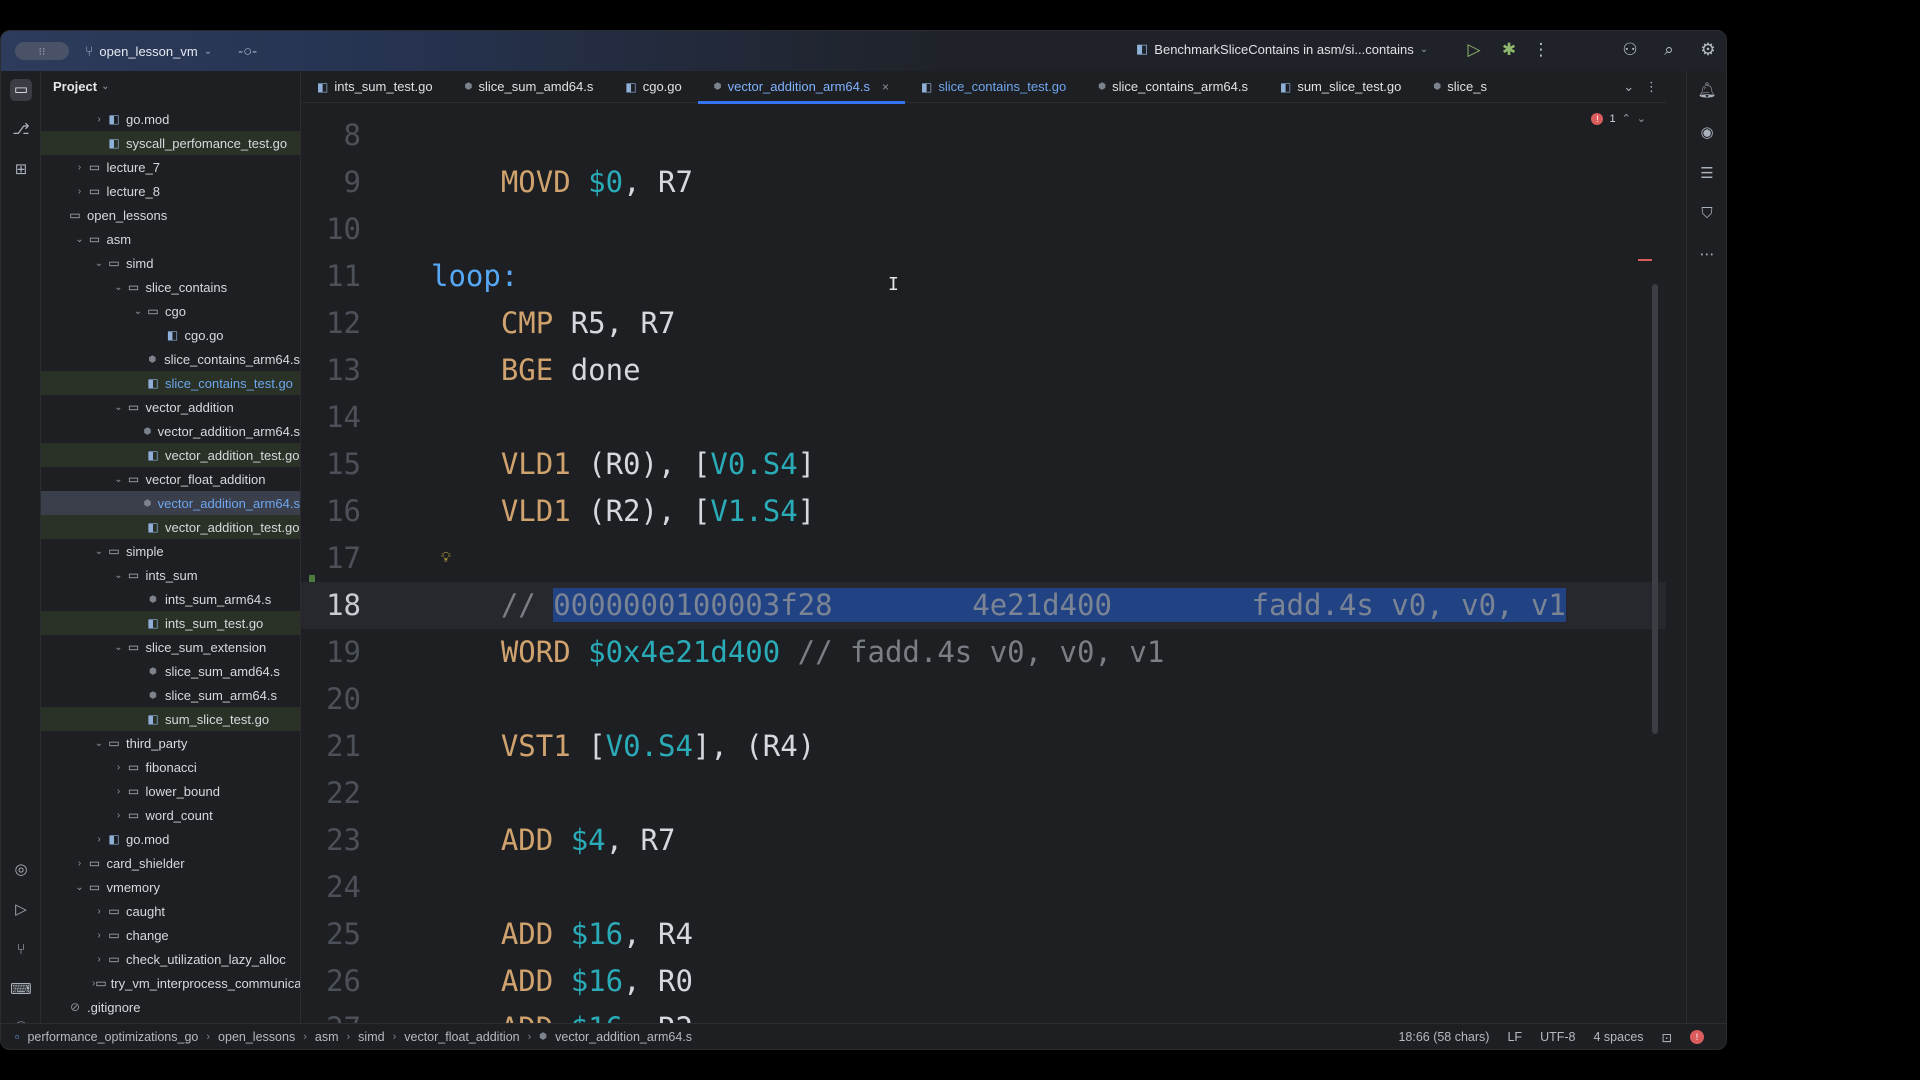 Image resolution: width=1920 pixels, height=1080 pixels. What do you see at coordinates (983, 464) in the screenshot?
I see `code-line: 15 VLD1 (R0), [V0.S4]` at bounding box center [983, 464].